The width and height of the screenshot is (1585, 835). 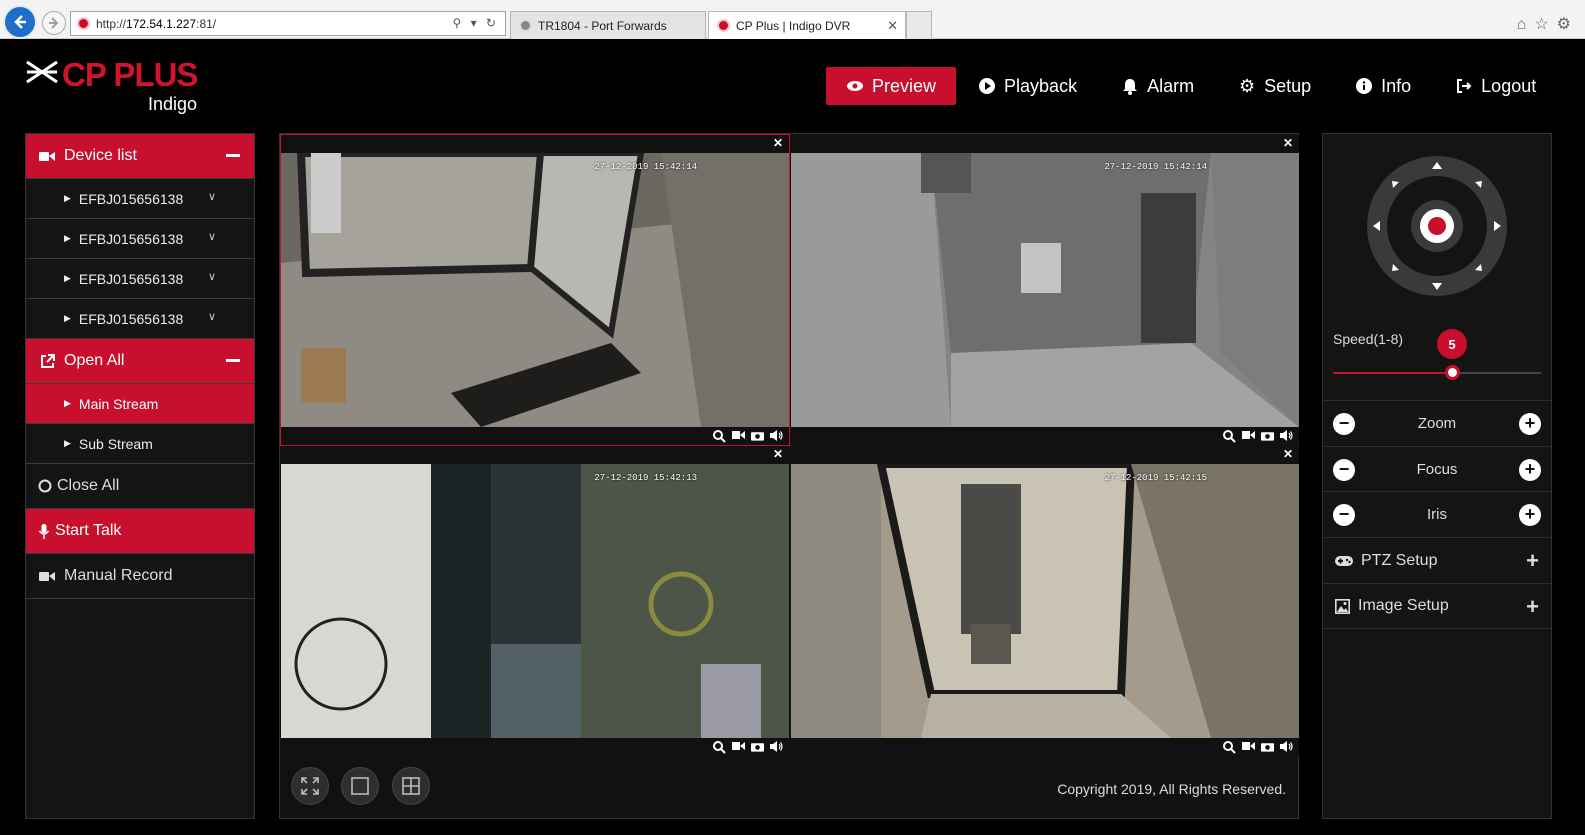 What do you see at coordinates (1530, 515) in the screenshot?
I see `iris-plus-button: +` at bounding box center [1530, 515].